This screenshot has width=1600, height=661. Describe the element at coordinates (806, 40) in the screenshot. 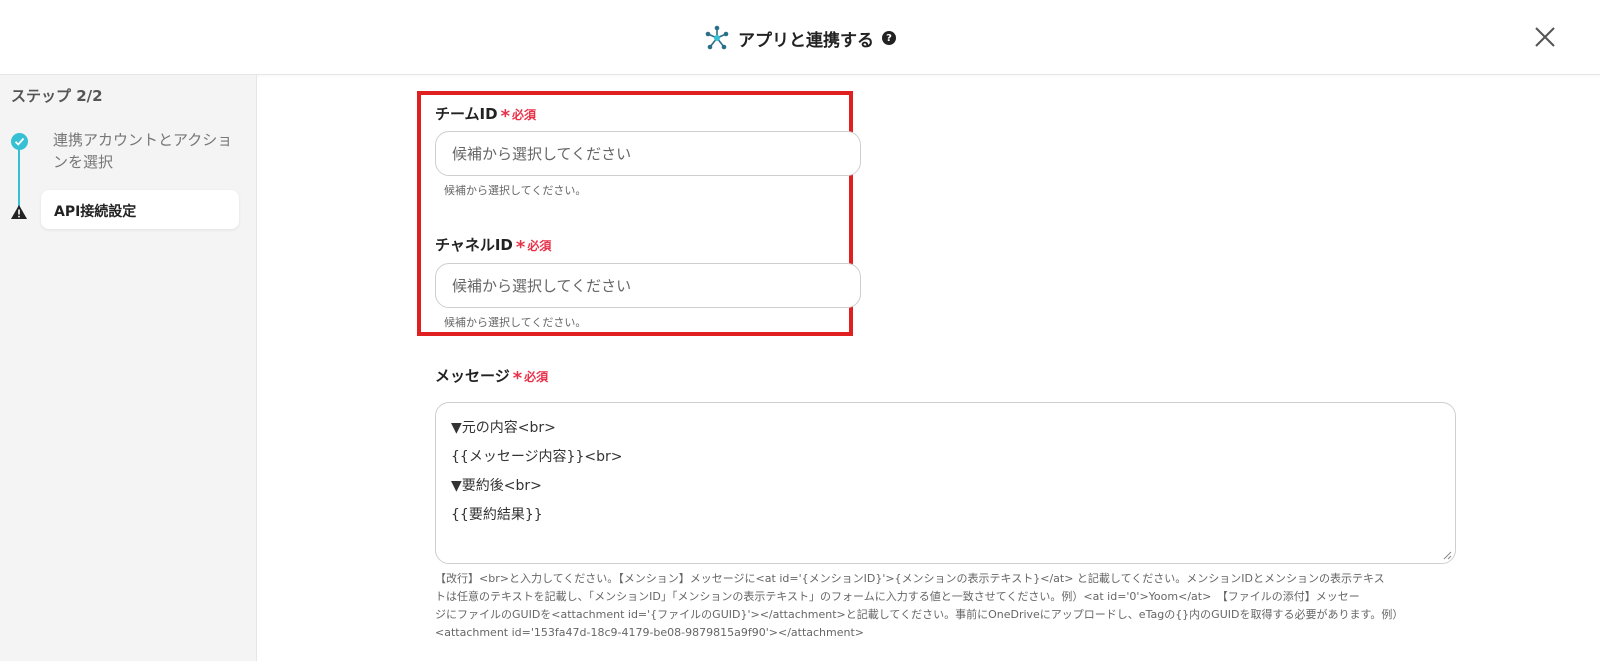

I see `modal-title: アプリと連携する` at that location.